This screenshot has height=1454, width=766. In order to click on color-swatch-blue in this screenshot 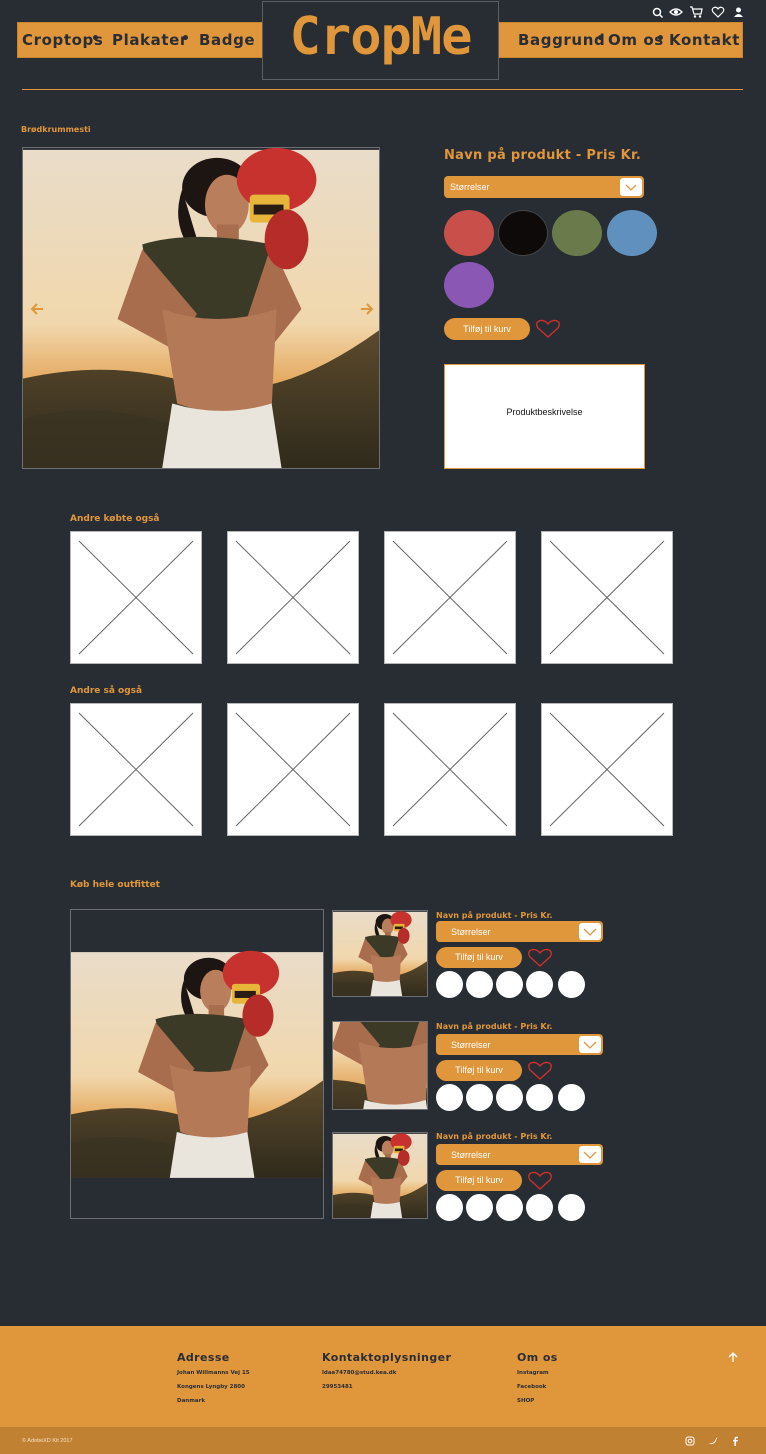, I will do `click(632, 233)`.